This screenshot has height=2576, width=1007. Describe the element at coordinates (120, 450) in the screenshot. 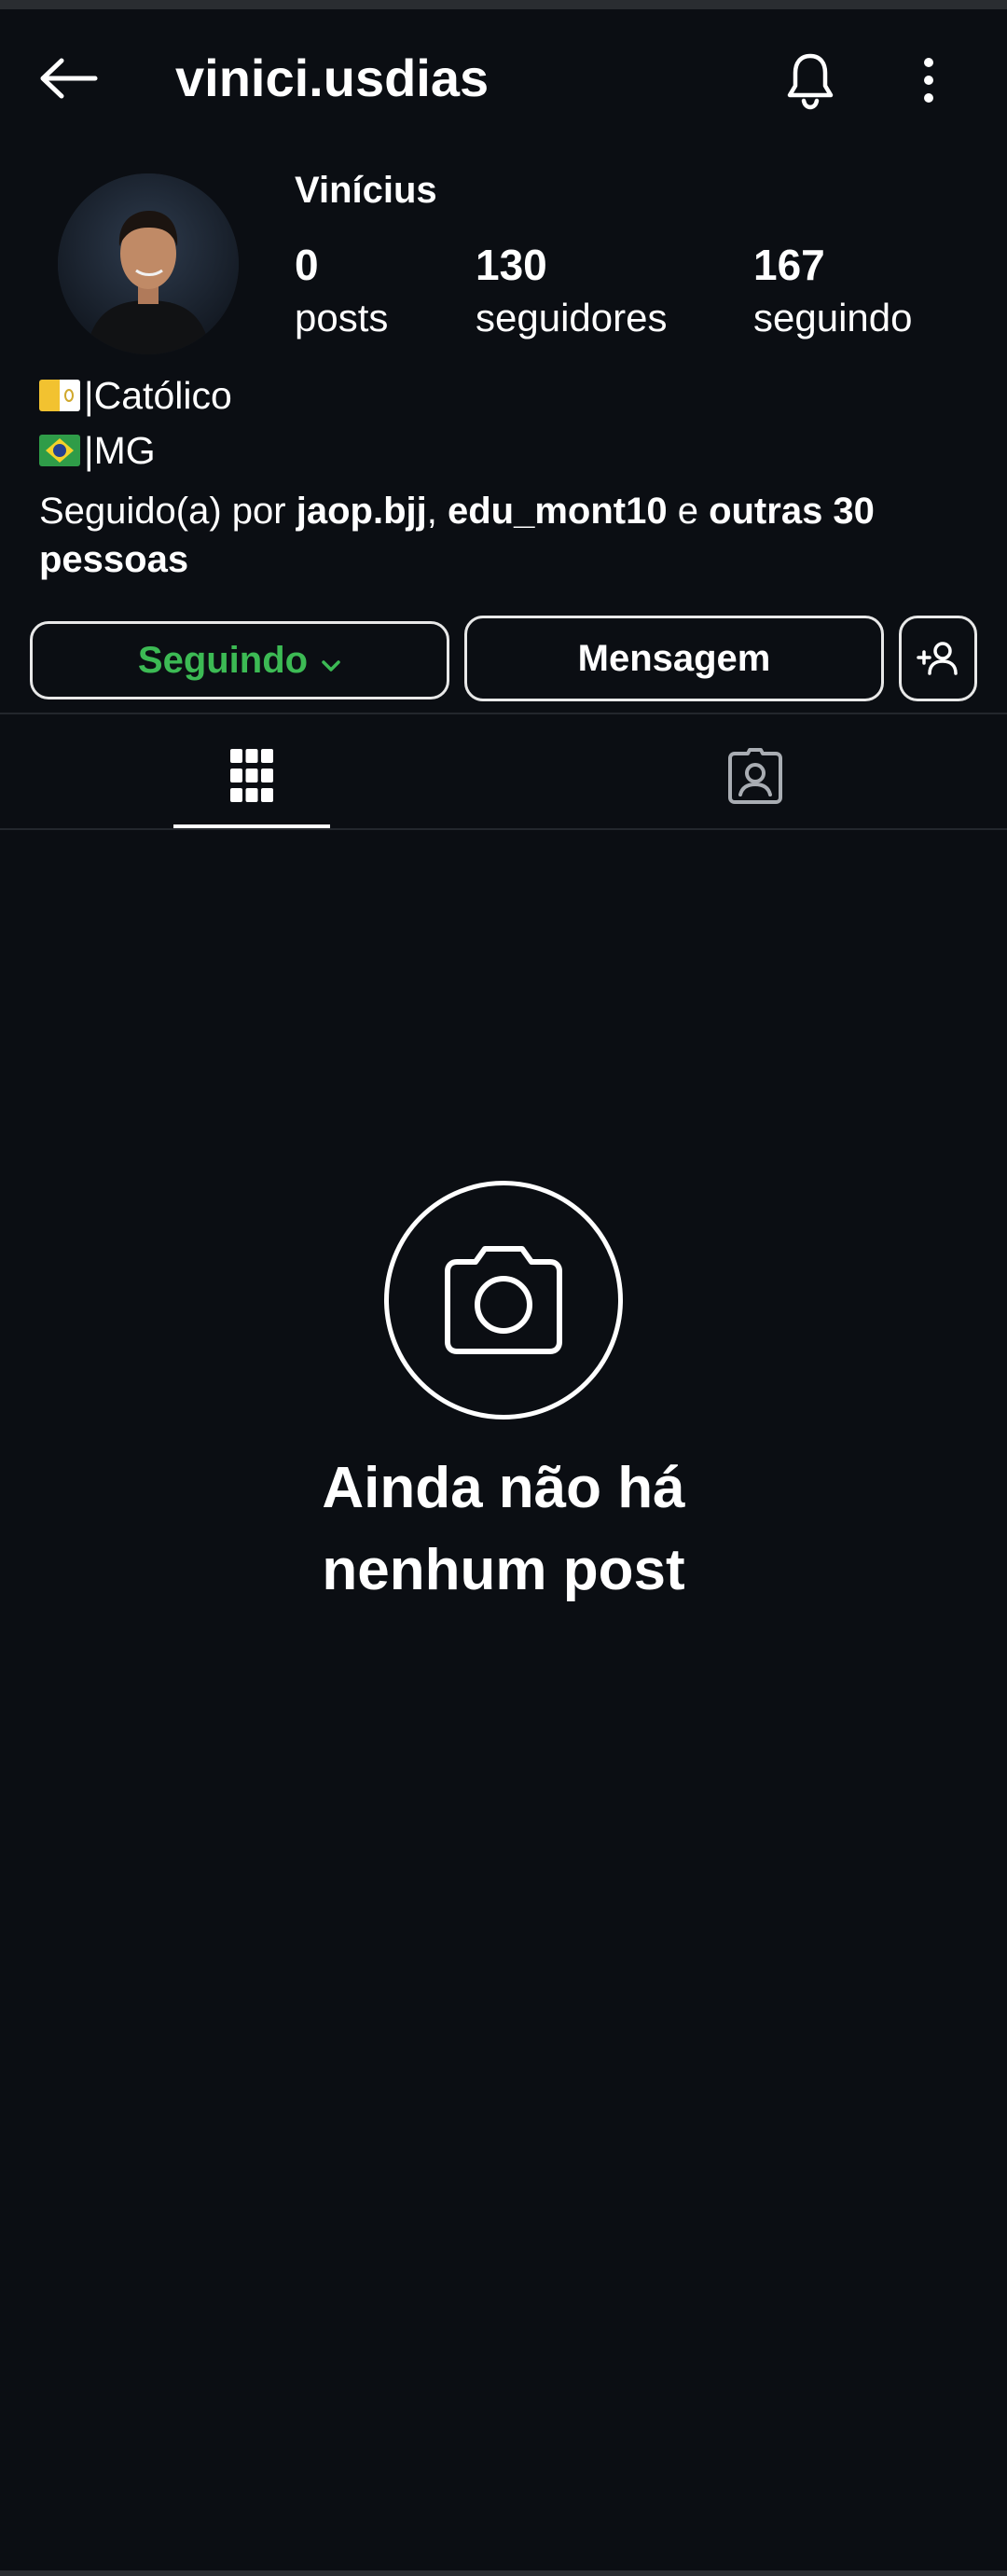

I see `bio-text-location: |MG` at that location.